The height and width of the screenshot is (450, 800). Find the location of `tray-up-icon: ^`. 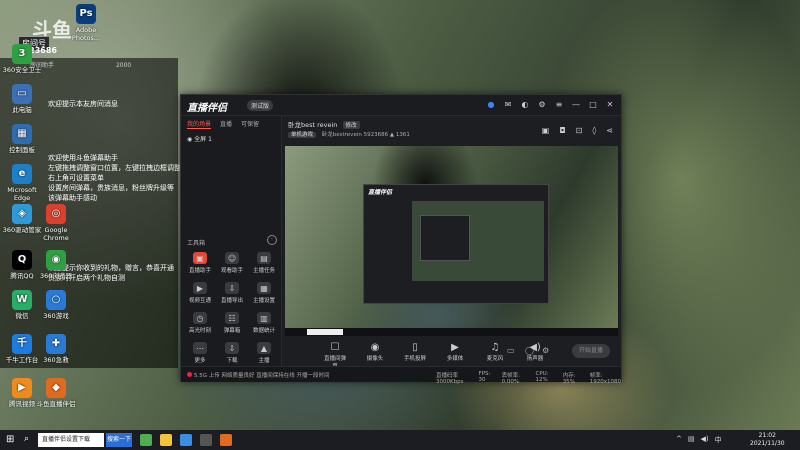

tray-up-icon: ^ is located at coordinates (679, 440).